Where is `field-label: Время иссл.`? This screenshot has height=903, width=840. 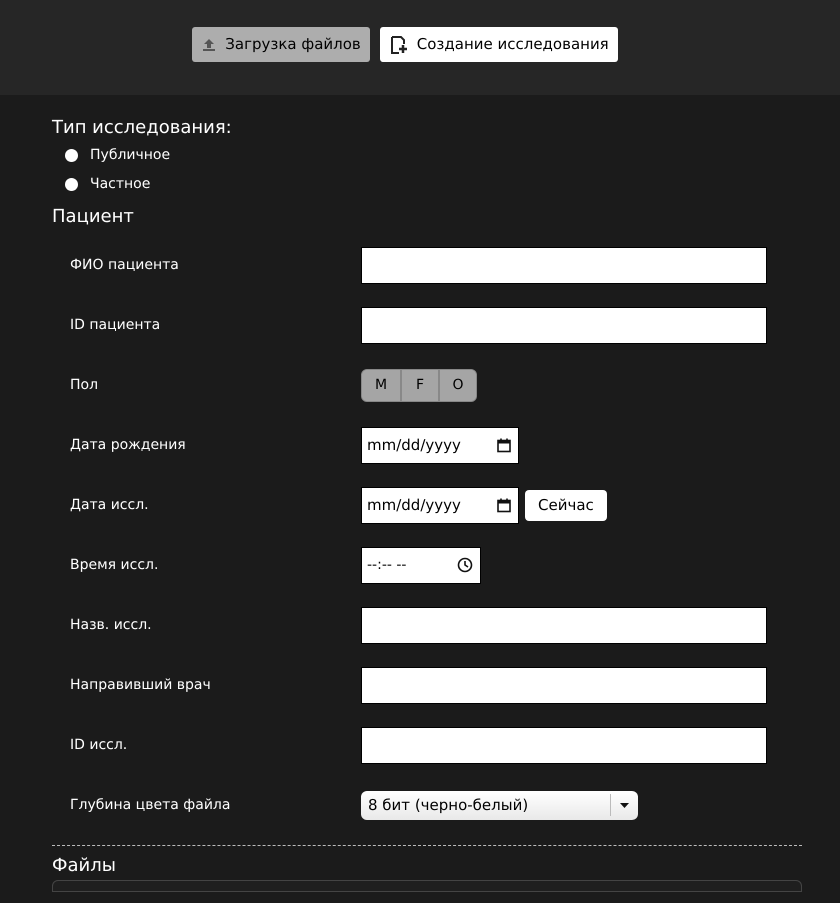 field-label: Время иссл. is located at coordinates (115, 565).